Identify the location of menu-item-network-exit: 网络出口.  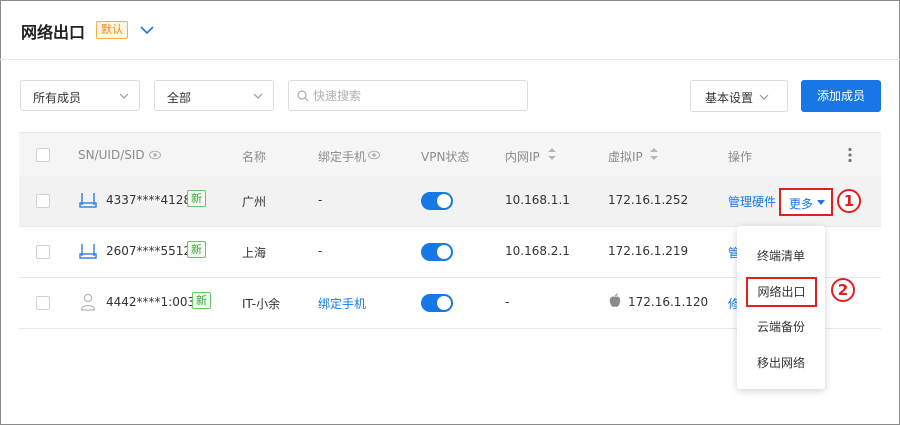
(781, 292).